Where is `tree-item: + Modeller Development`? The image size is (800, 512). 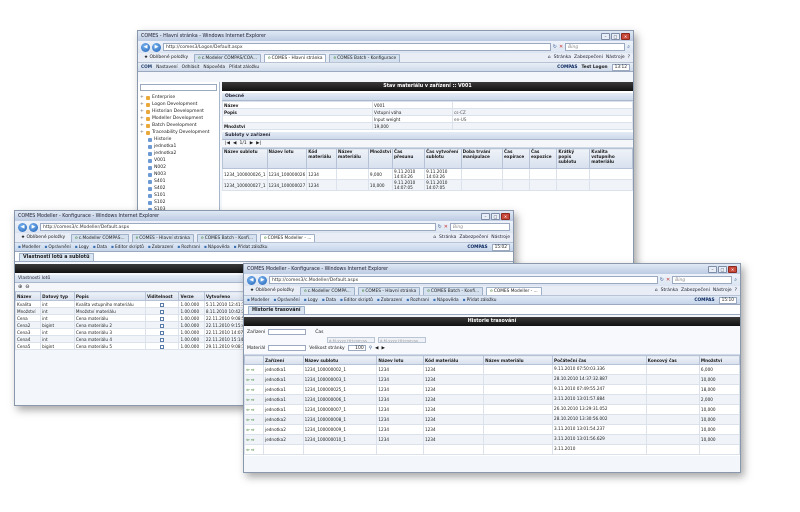 tree-item: + Modeller Development is located at coordinates (178, 118).